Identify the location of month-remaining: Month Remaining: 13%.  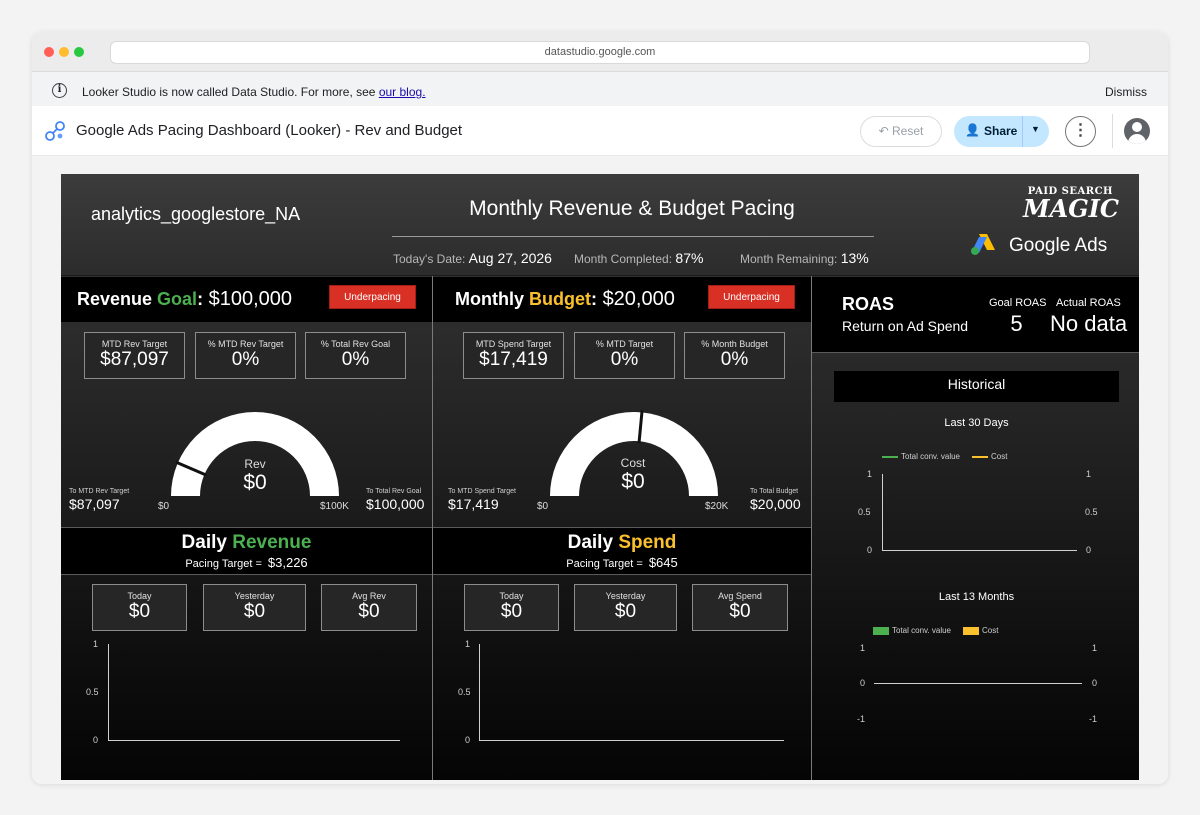
(804, 258).